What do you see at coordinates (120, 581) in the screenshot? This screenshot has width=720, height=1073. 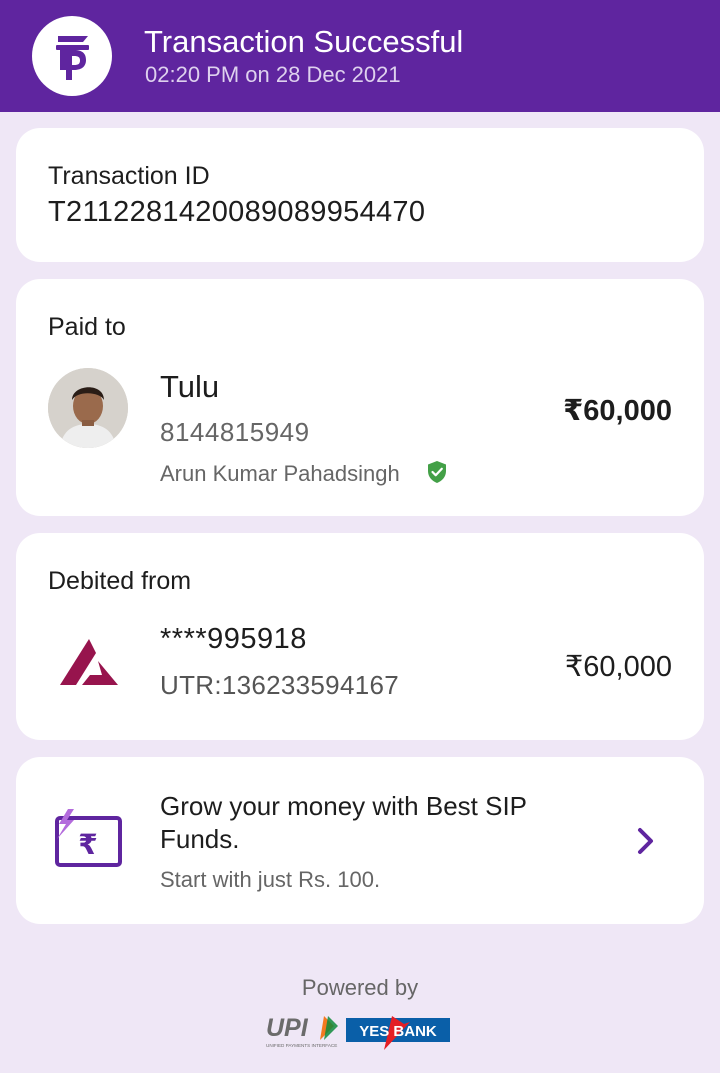 I see `debited-from-label: Debited from` at bounding box center [120, 581].